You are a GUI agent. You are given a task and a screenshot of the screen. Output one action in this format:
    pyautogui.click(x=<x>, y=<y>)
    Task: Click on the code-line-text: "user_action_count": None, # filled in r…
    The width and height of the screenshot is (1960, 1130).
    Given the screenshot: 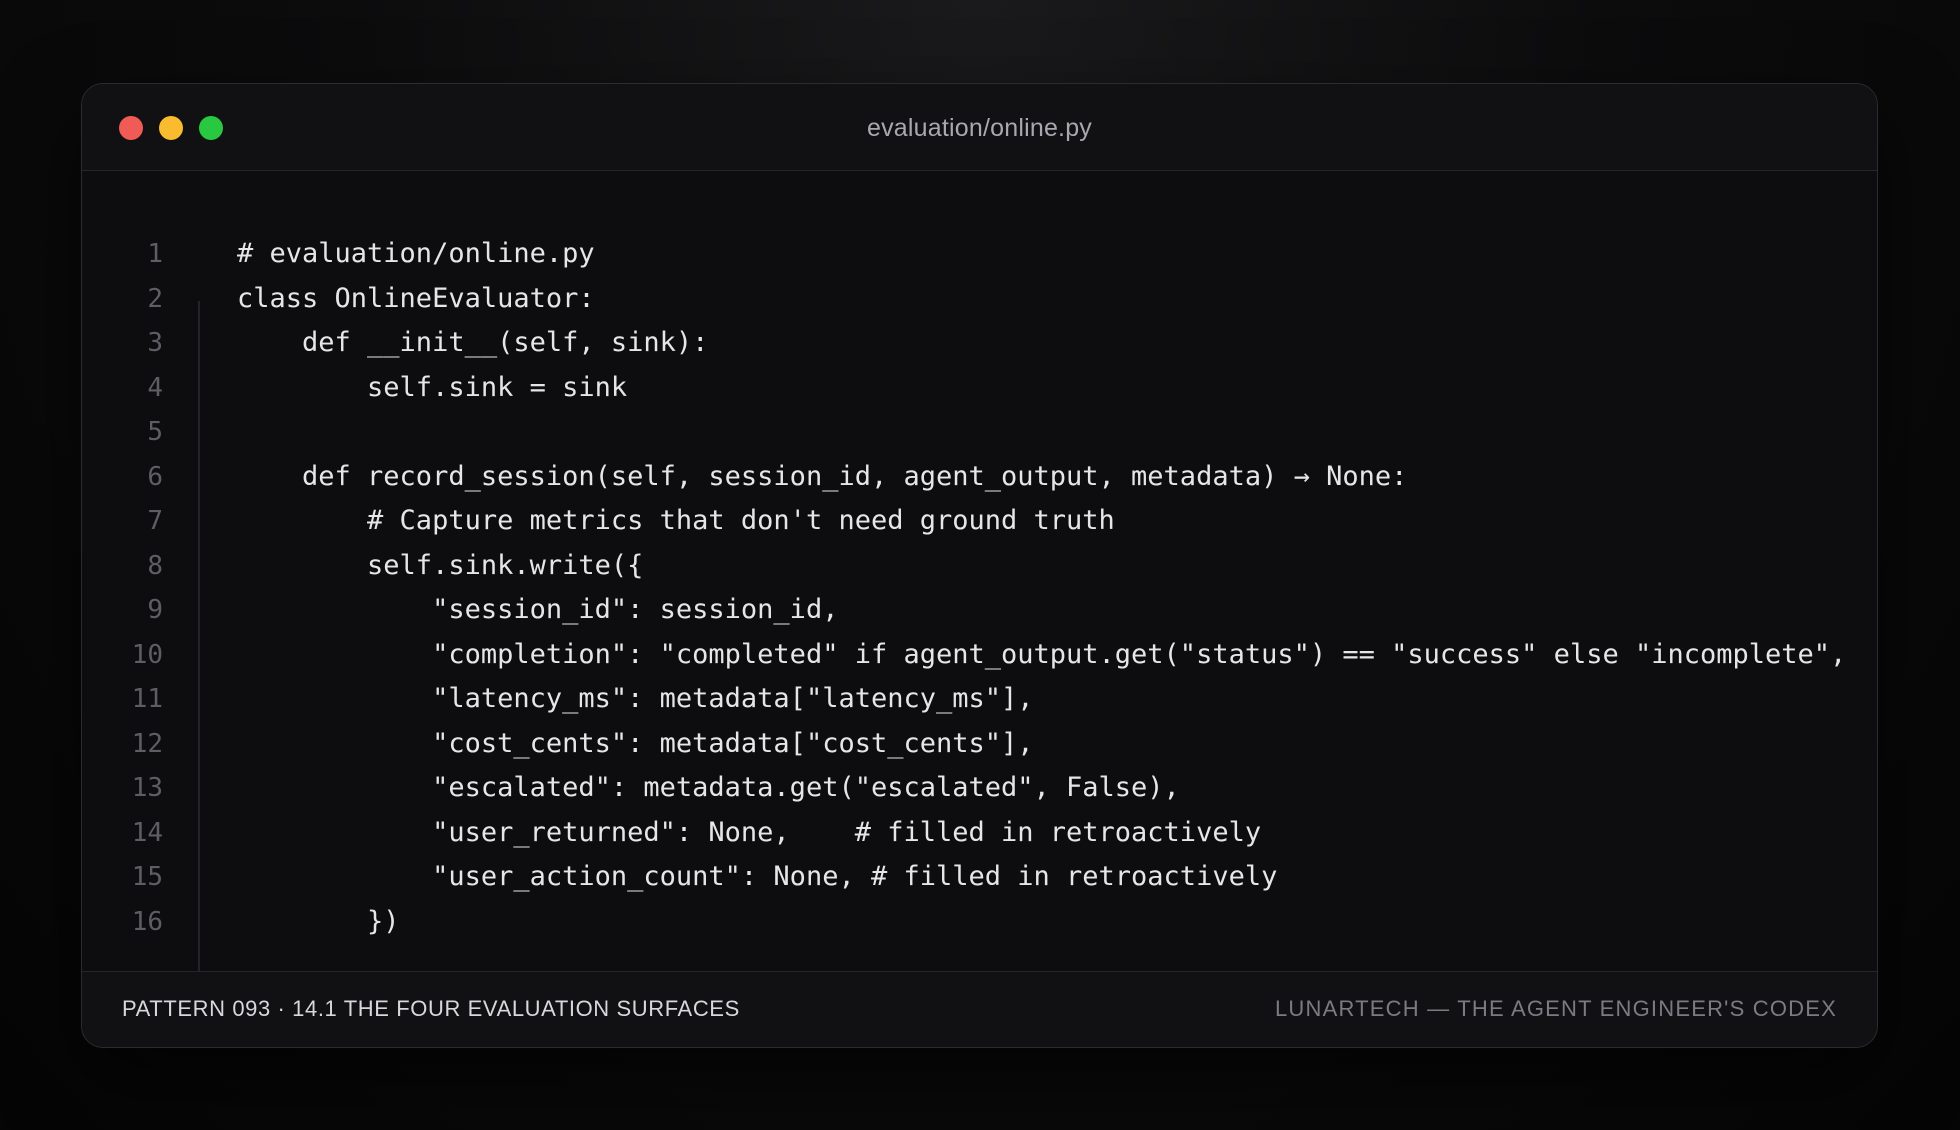 What is the action you would take?
    pyautogui.click(x=757, y=876)
    